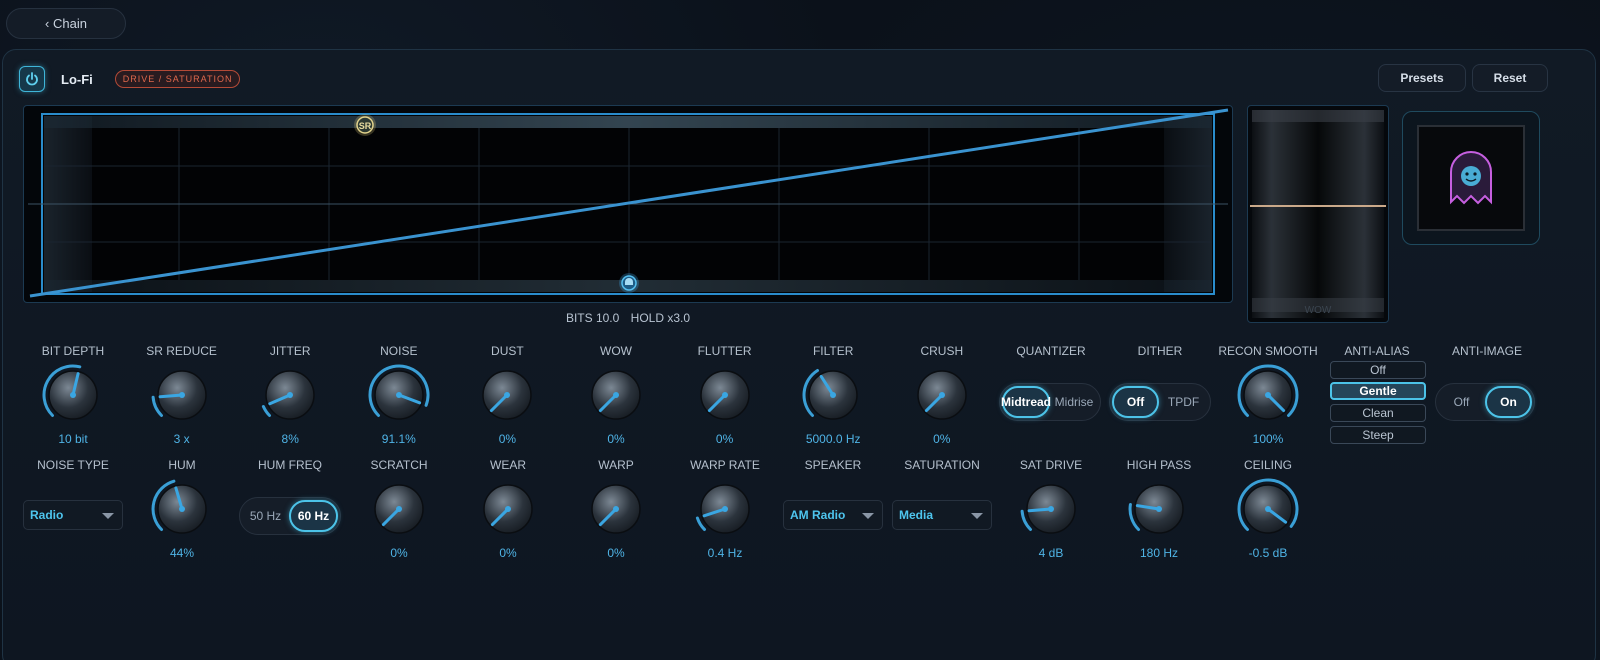 The width and height of the screenshot is (1600, 660). What do you see at coordinates (725, 395) in the screenshot?
I see `flutter-knob` at bounding box center [725, 395].